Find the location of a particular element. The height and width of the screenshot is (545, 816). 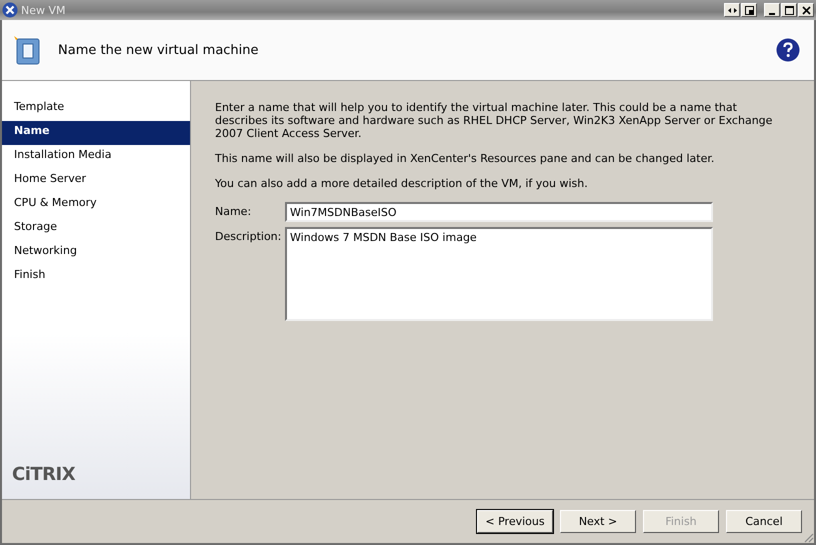

app-icon is located at coordinates (10, 10).